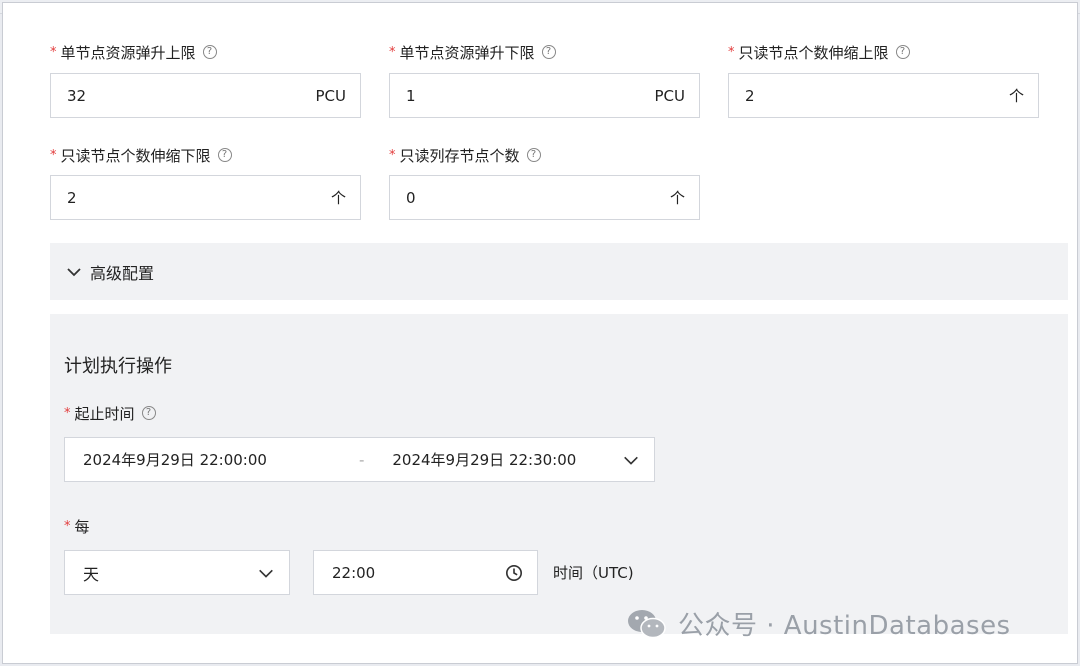 This screenshot has height=666, width=1080. What do you see at coordinates (205, 197) in the screenshot?
I see `readonly-min-input: 2 个` at bounding box center [205, 197].